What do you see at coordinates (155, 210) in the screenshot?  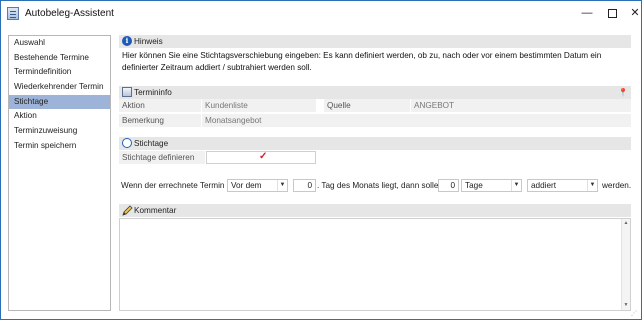 I see `kommentar-title: Kommentar` at bounding box center [155, 210].